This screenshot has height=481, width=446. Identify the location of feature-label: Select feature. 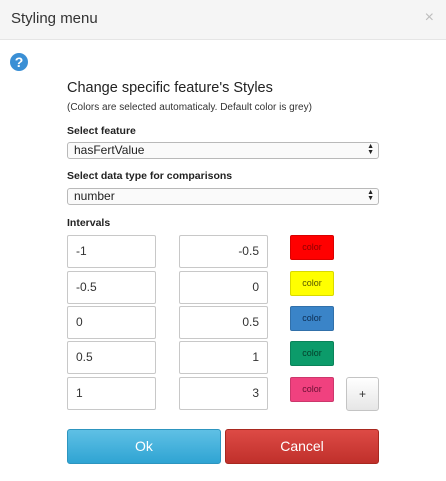
(101, 131).